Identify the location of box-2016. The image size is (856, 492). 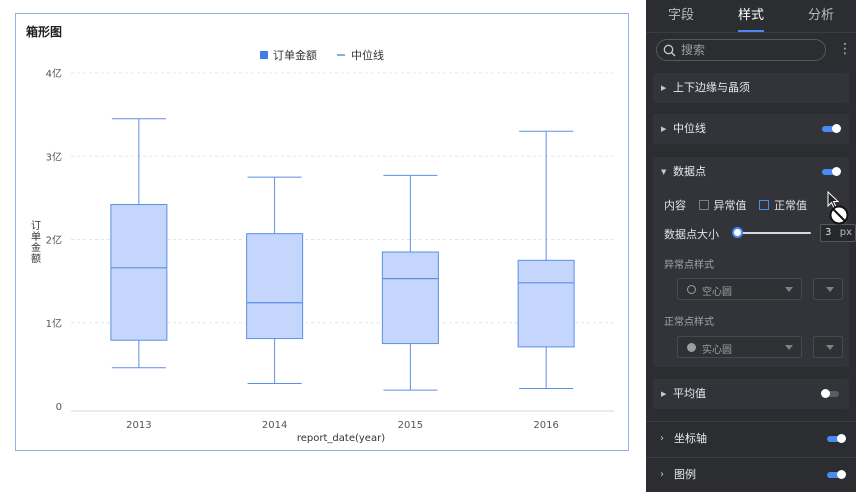
(546, 303).